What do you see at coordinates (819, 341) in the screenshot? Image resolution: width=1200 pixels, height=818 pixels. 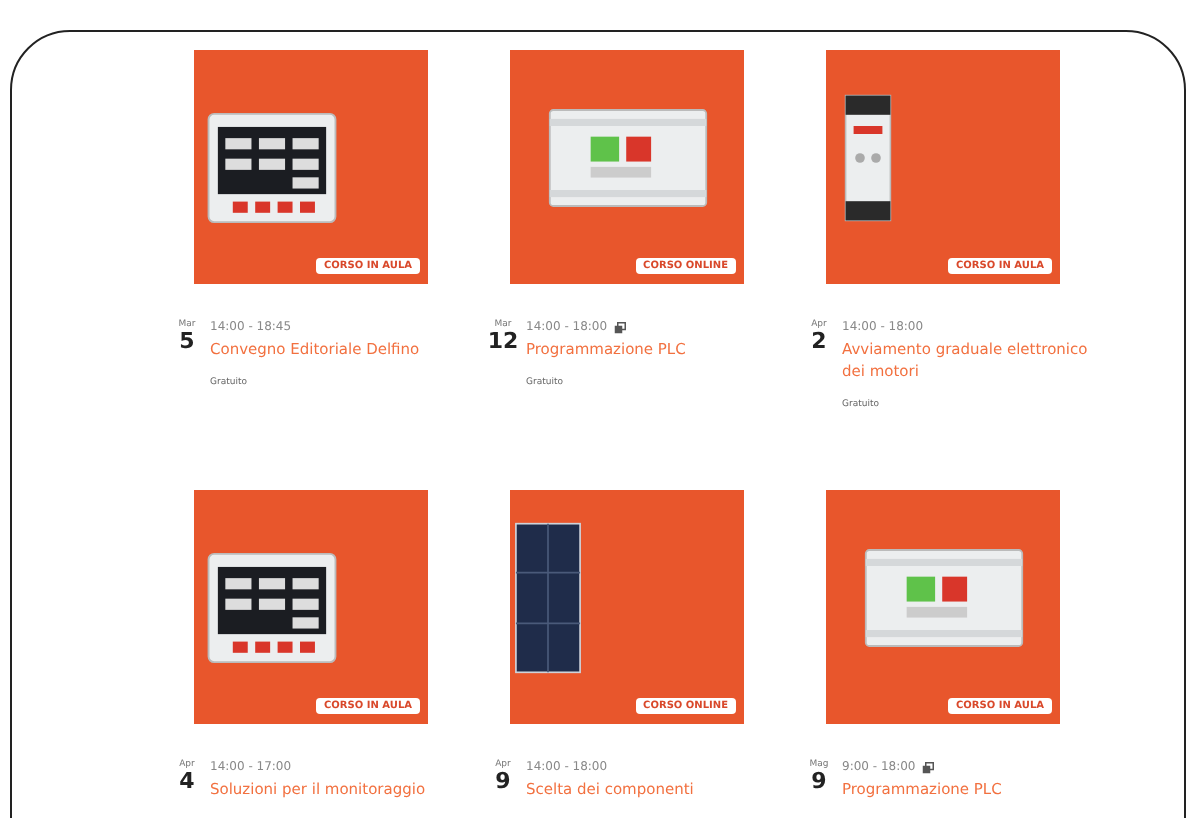 I see `event-day: 2` at bounding box center [819, 341].